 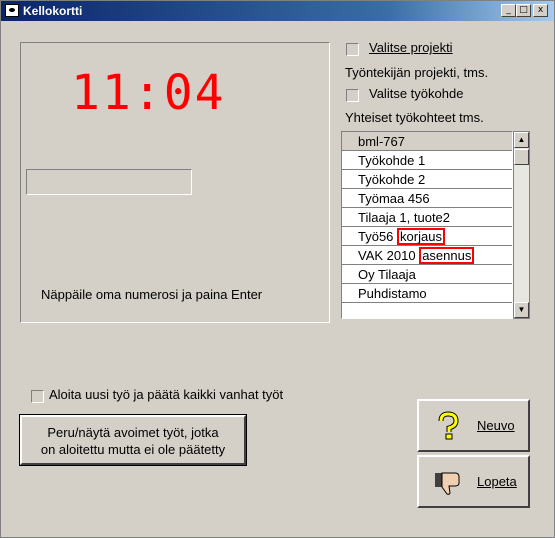 I want to click on show-open-jobs-line2: on aloitettu mutta ei ole päätetty, so click(x=133, y=449).